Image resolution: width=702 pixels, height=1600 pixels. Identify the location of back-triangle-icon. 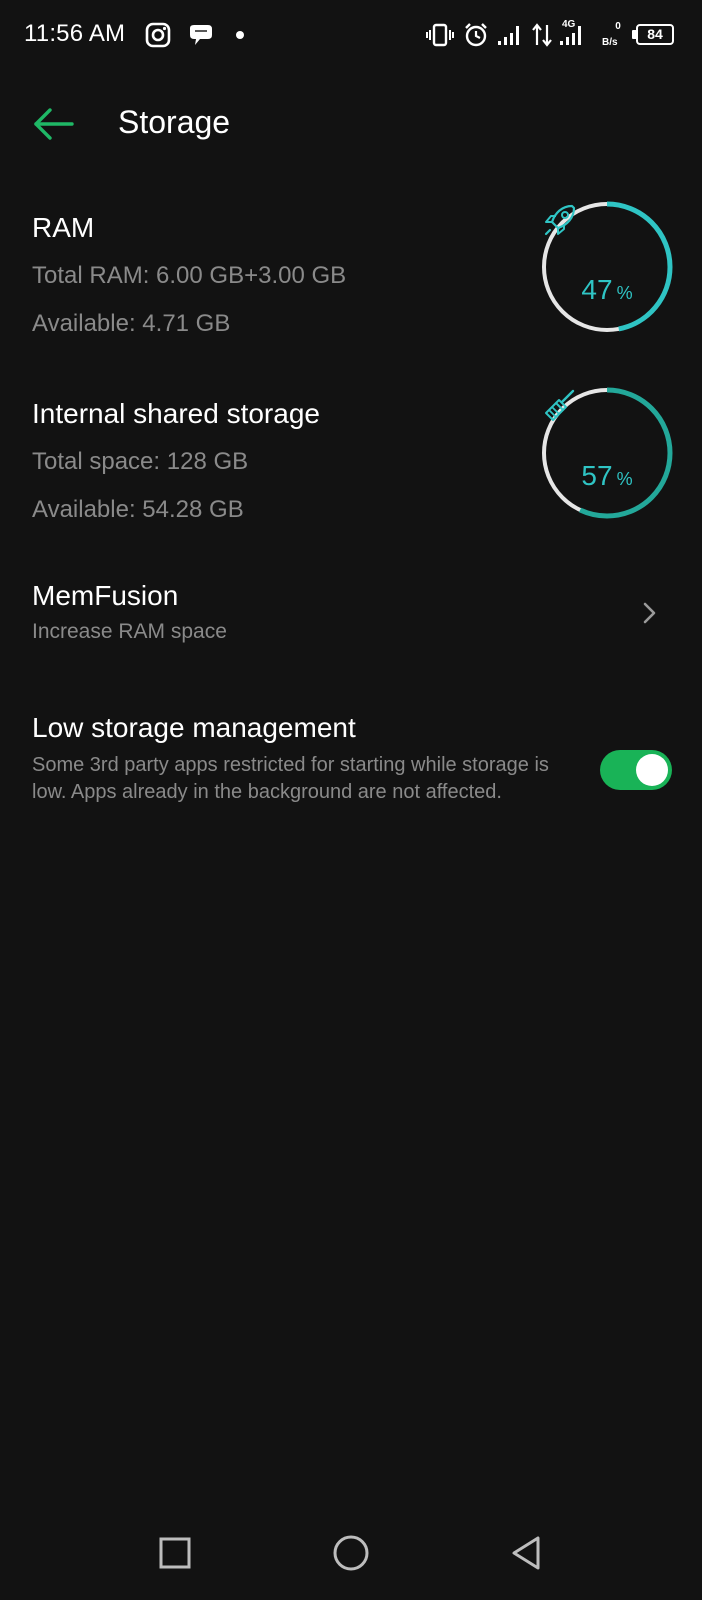
(526, 1553).